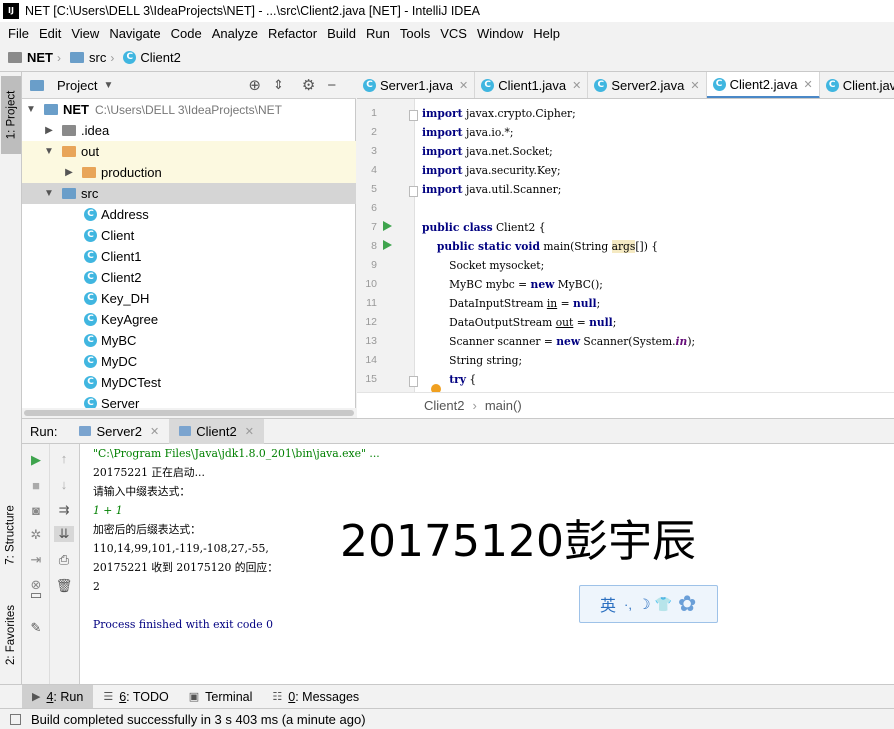  I want to click on shirt-icon: 👕, so click(663, 604).